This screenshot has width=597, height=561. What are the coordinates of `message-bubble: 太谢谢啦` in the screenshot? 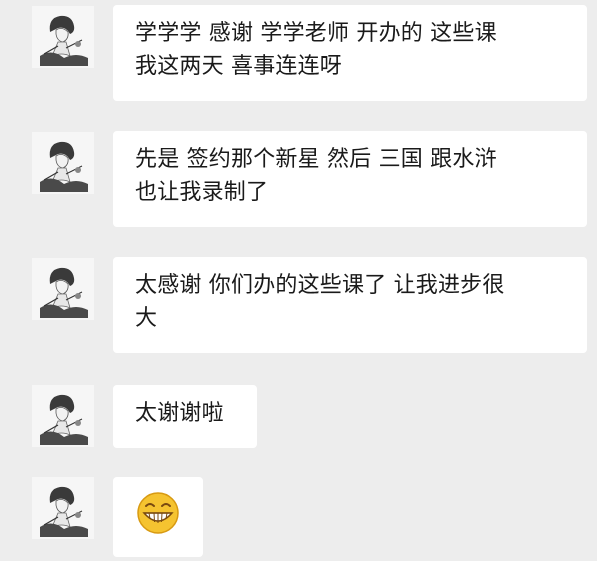 It's located at (185, 416).